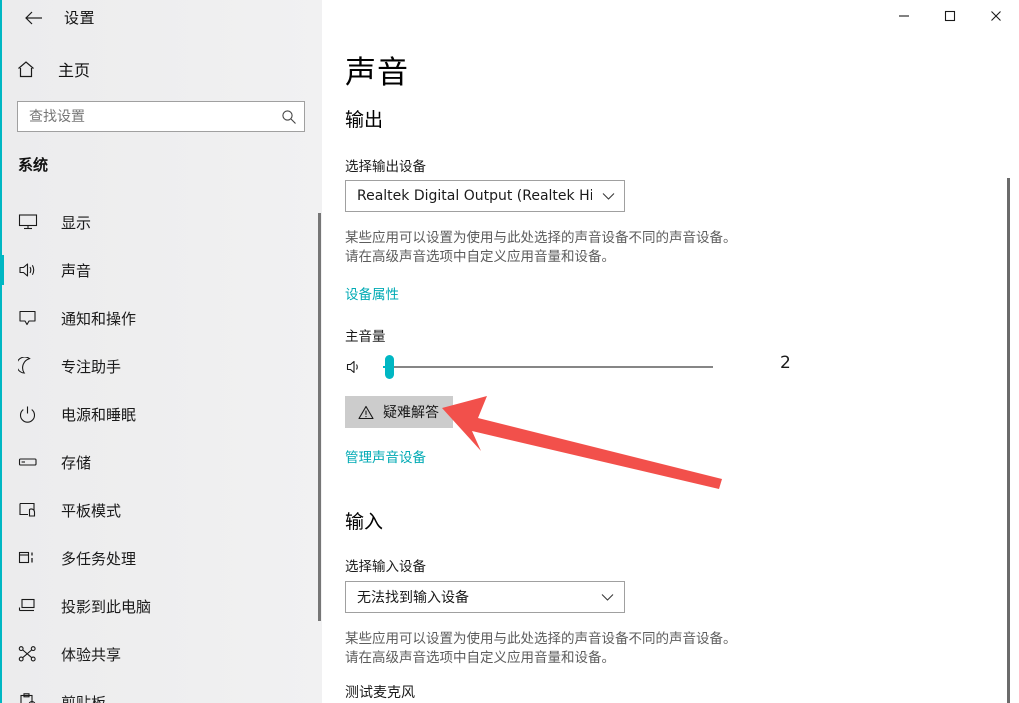  Describe the element at coordinates (364, 522) in the screenshot. I see `input-section-title: 输入` at that location.